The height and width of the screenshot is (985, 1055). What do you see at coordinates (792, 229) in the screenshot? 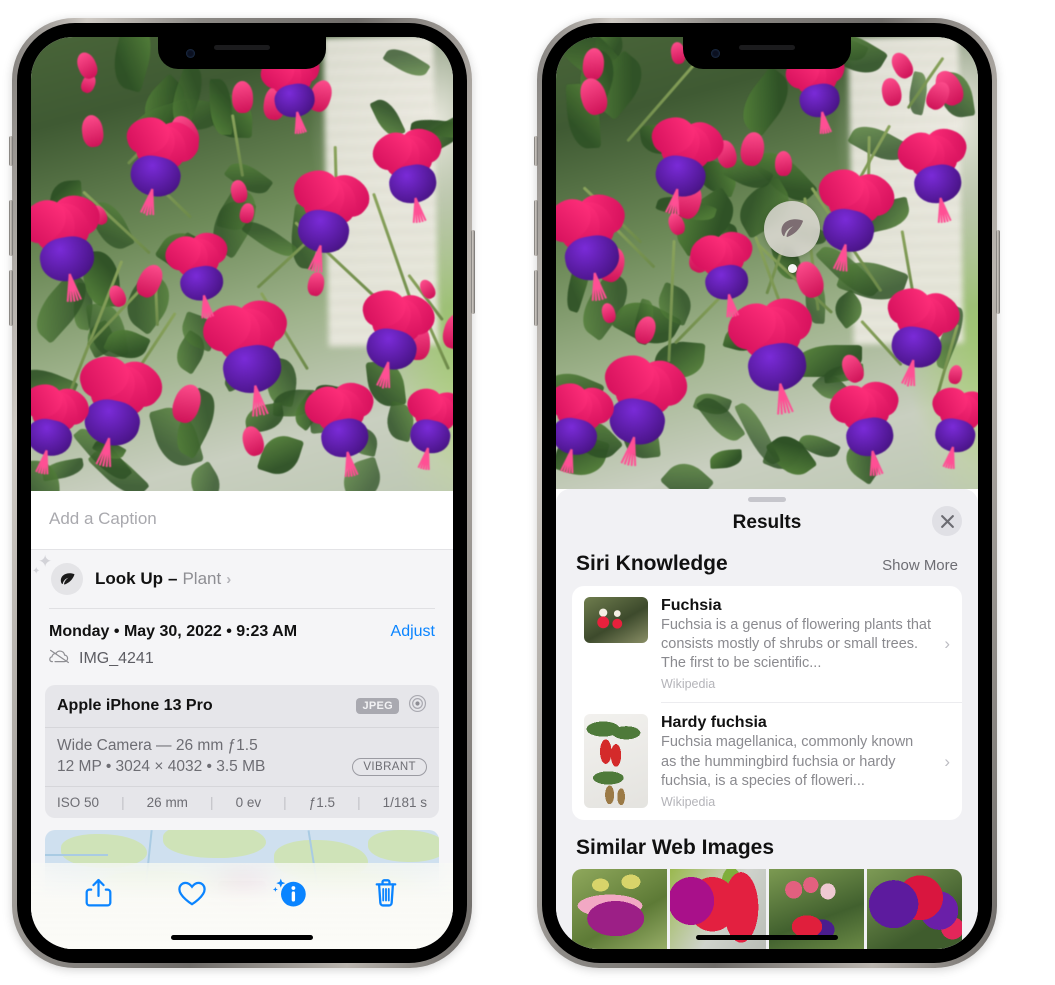
I see `leaf-icon` at bounding box center [792, 229].